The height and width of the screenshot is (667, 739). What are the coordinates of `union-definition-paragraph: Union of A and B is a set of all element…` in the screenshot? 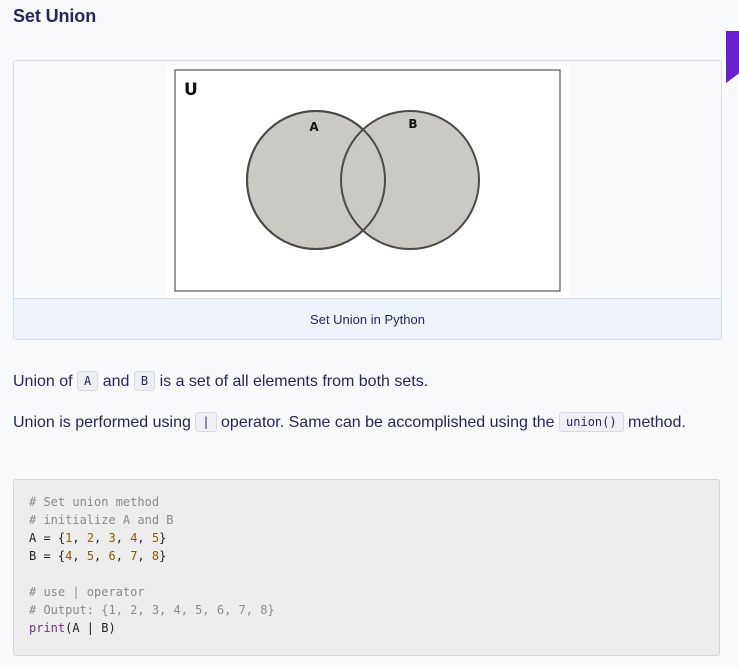 It's located at (363, 381).